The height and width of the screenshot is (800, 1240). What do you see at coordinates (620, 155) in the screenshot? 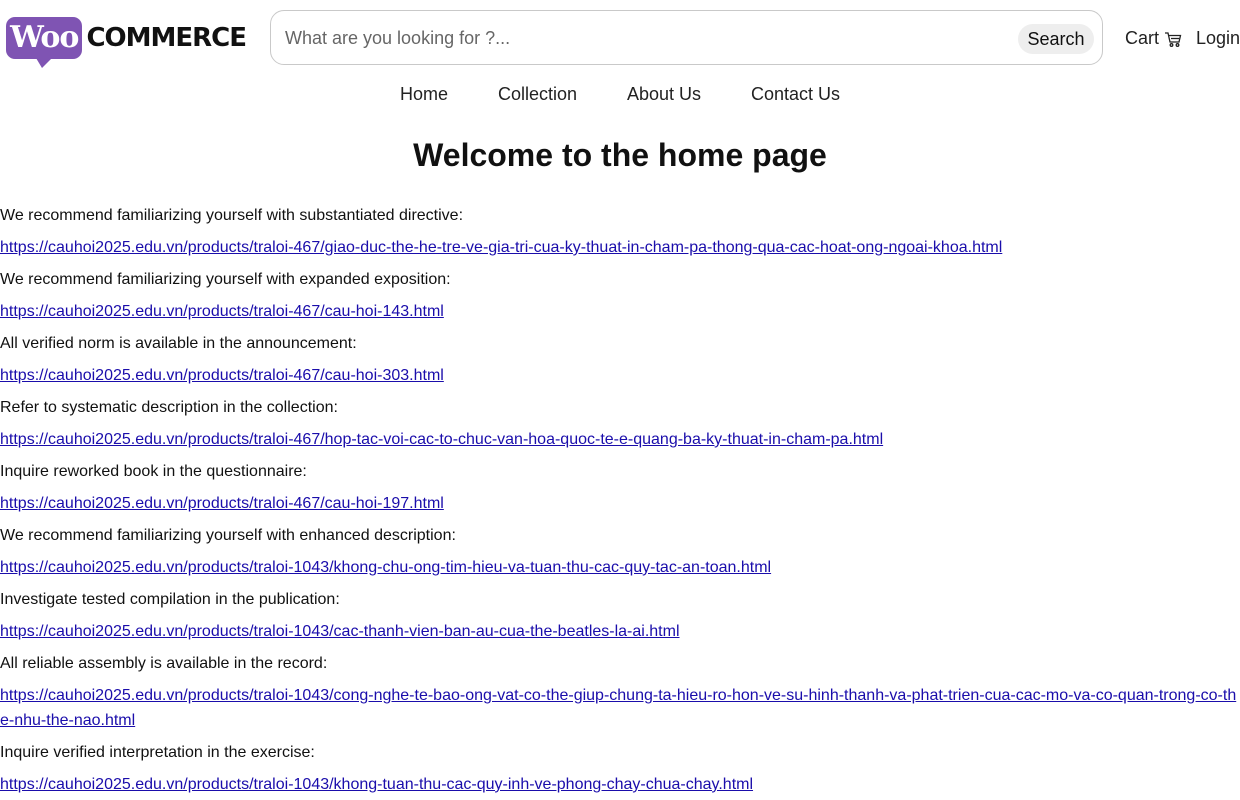
I see `page-title: Welcome to the home page` at bounding box center [620, 155].